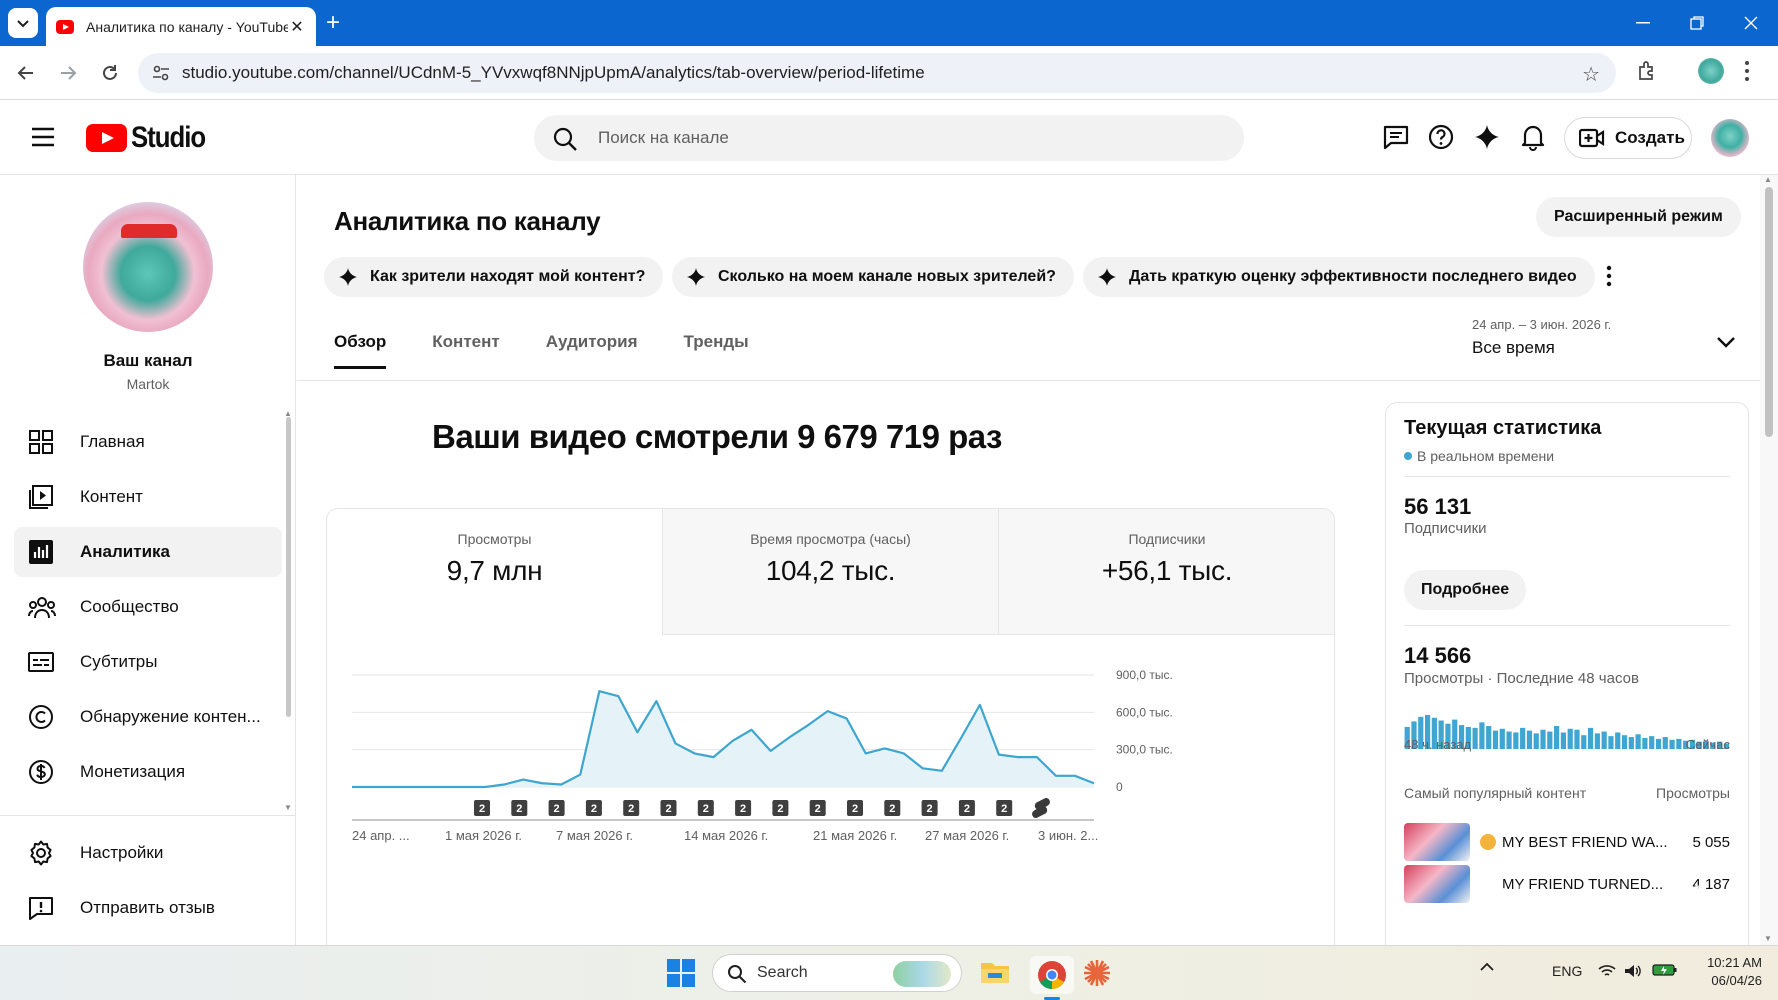 This screenshot has width=1778, height=1000. I want to click on popular-video-row: MY BEST FRIEND WA... 5 055, so click(1567, 842).